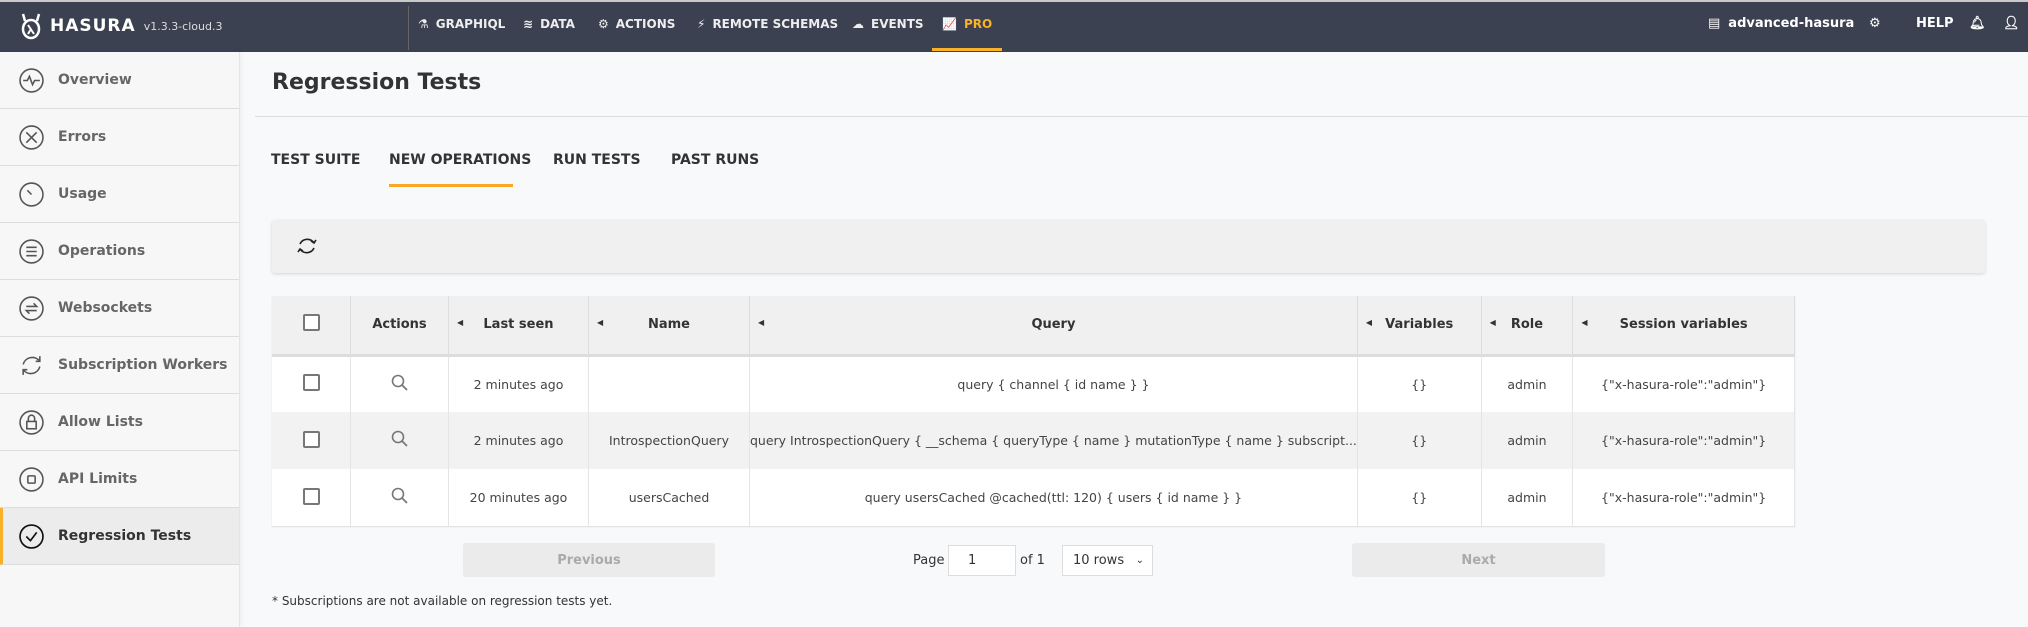 This screenshot has width=2028, height=627. What do you see at coordinates (312, 326) in the screenshot?
I see `select-all-checkbox` at bounding box center [312, 326].